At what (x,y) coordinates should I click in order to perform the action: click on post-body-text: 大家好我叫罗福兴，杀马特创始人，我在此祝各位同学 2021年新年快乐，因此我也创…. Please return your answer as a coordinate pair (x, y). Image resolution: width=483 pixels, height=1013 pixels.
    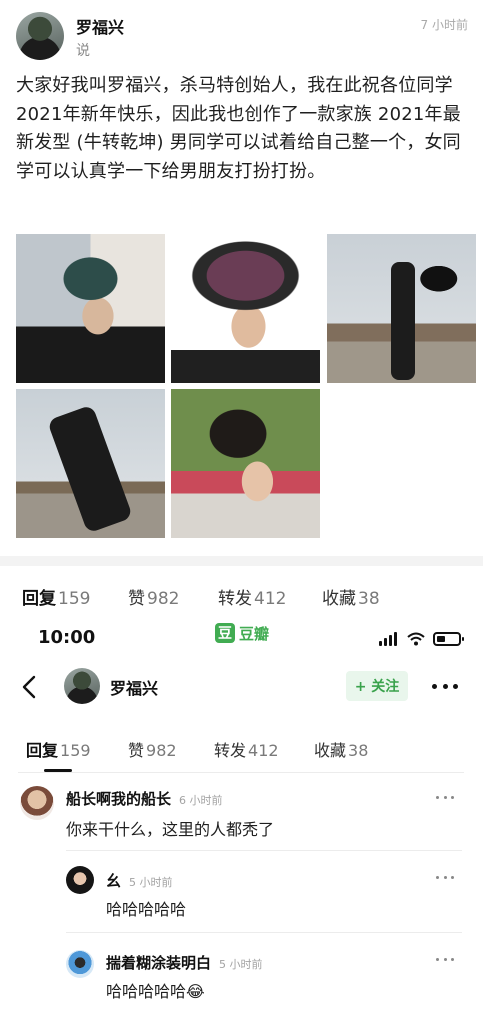
    Looking at the image, I should click on (238, 128).